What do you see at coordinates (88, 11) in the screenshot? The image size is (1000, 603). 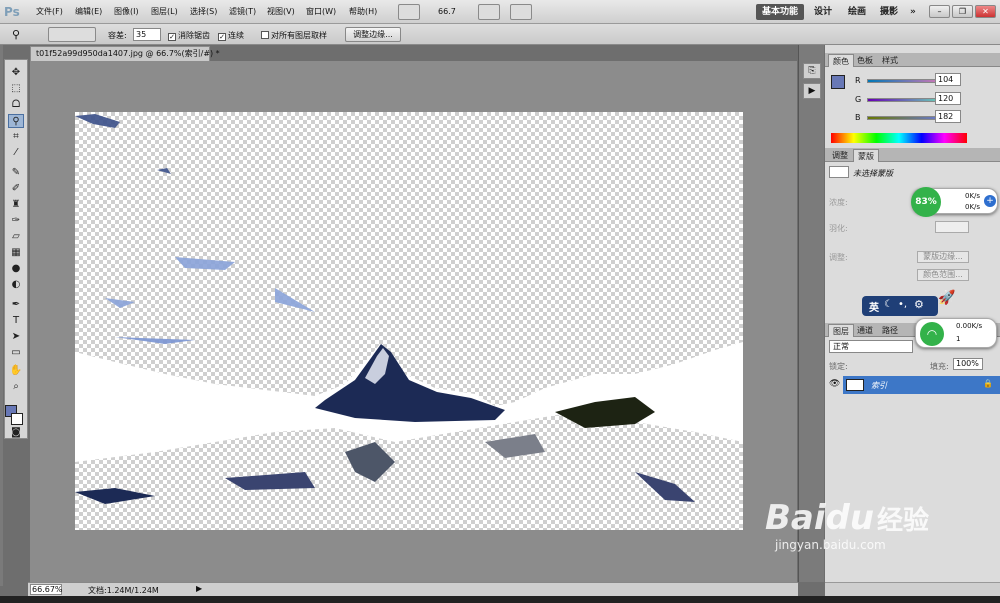 I see `menu-edit: 编辑(E)` at bounding box center [88, 11].